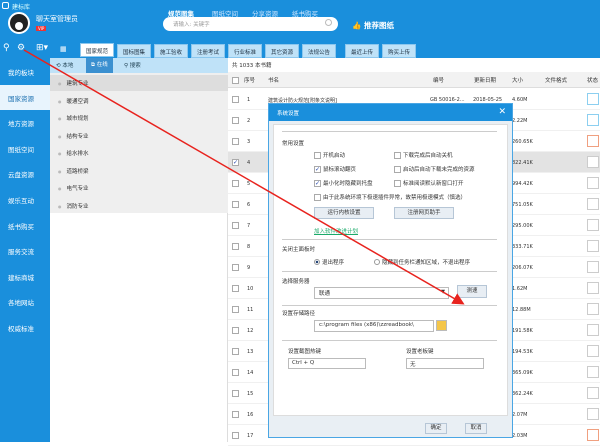 The width and height of the screenshot is (600, 446). Describe the element at coordinates (329, 155) in the screenshot. I see `option-checkbox: 开机启动` at that location.